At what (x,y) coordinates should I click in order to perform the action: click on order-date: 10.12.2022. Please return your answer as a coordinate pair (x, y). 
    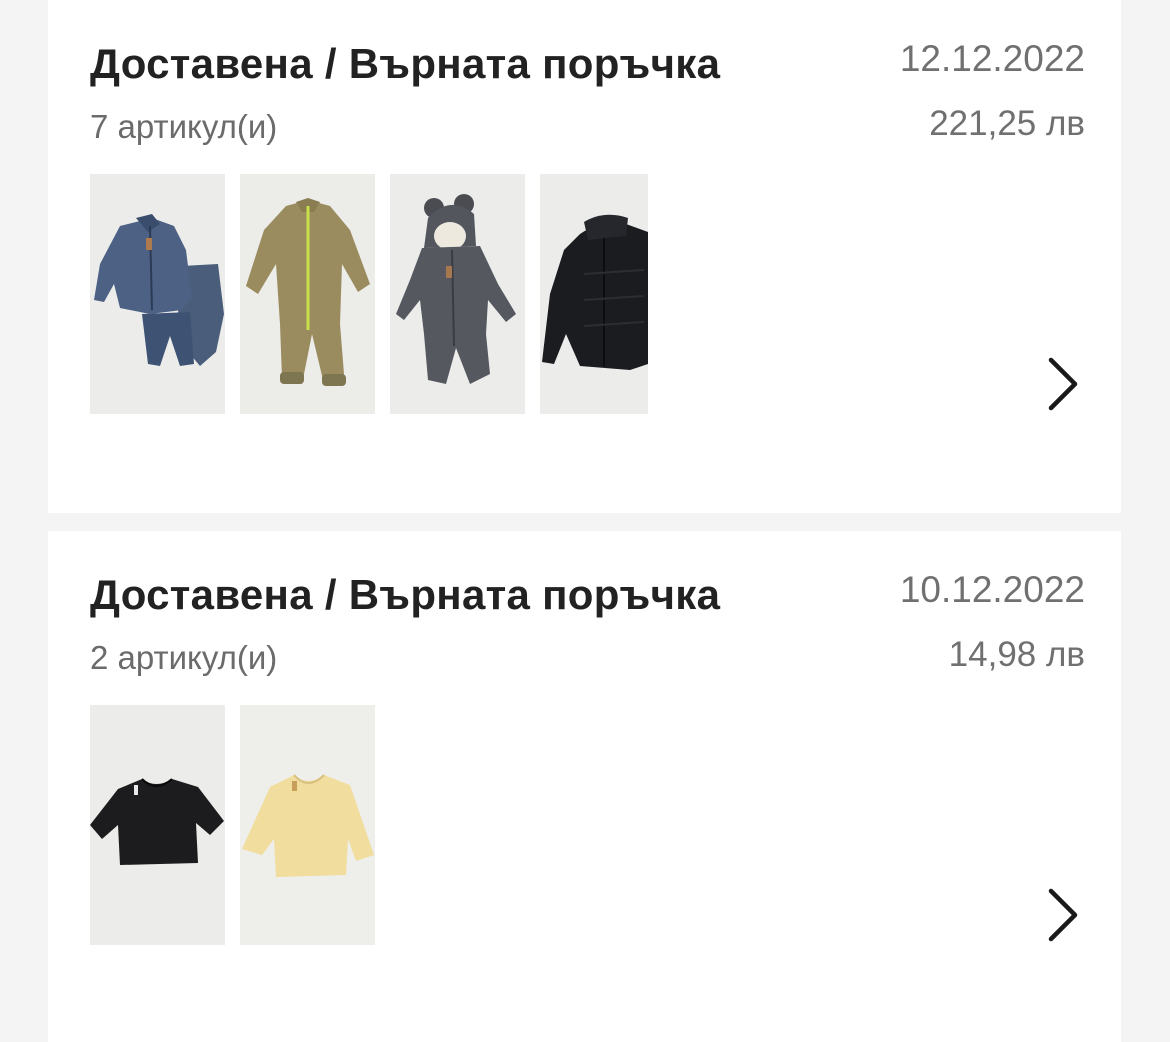
    Looking at the image, I should click on (992, 589).